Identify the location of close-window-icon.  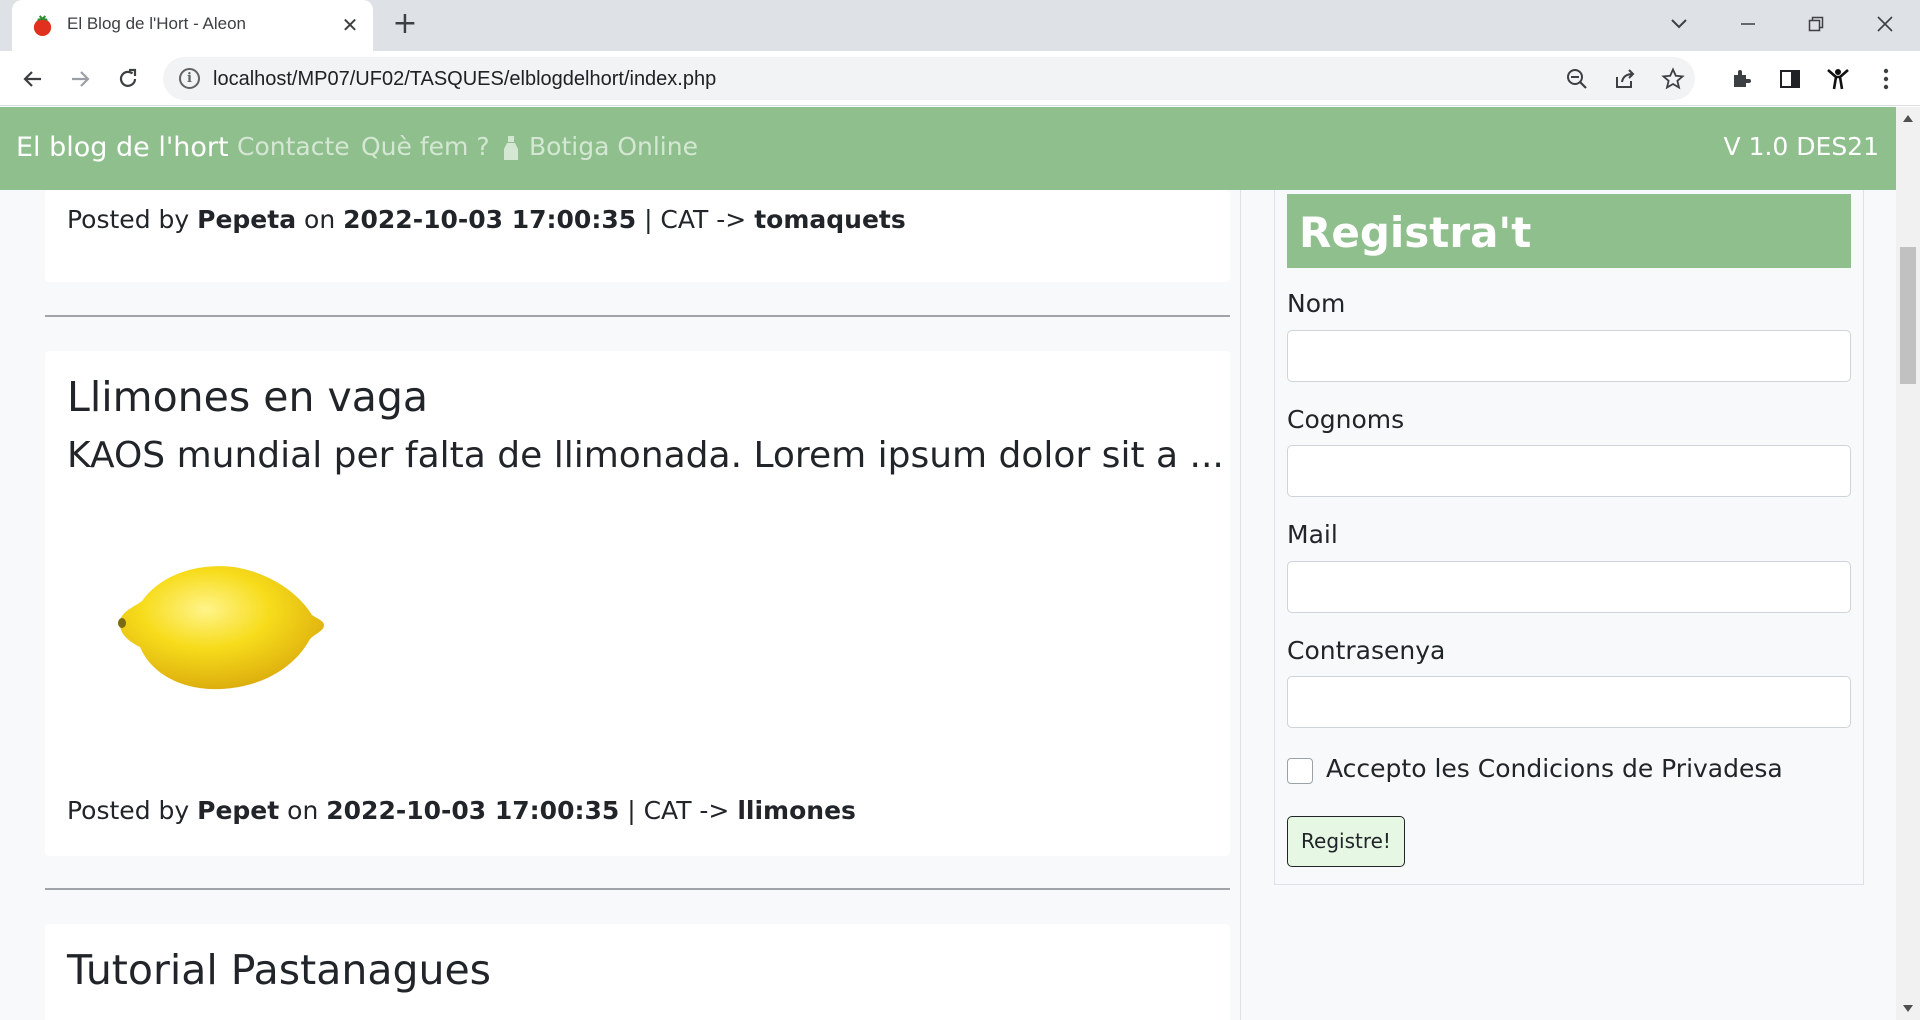
(1885, 24).